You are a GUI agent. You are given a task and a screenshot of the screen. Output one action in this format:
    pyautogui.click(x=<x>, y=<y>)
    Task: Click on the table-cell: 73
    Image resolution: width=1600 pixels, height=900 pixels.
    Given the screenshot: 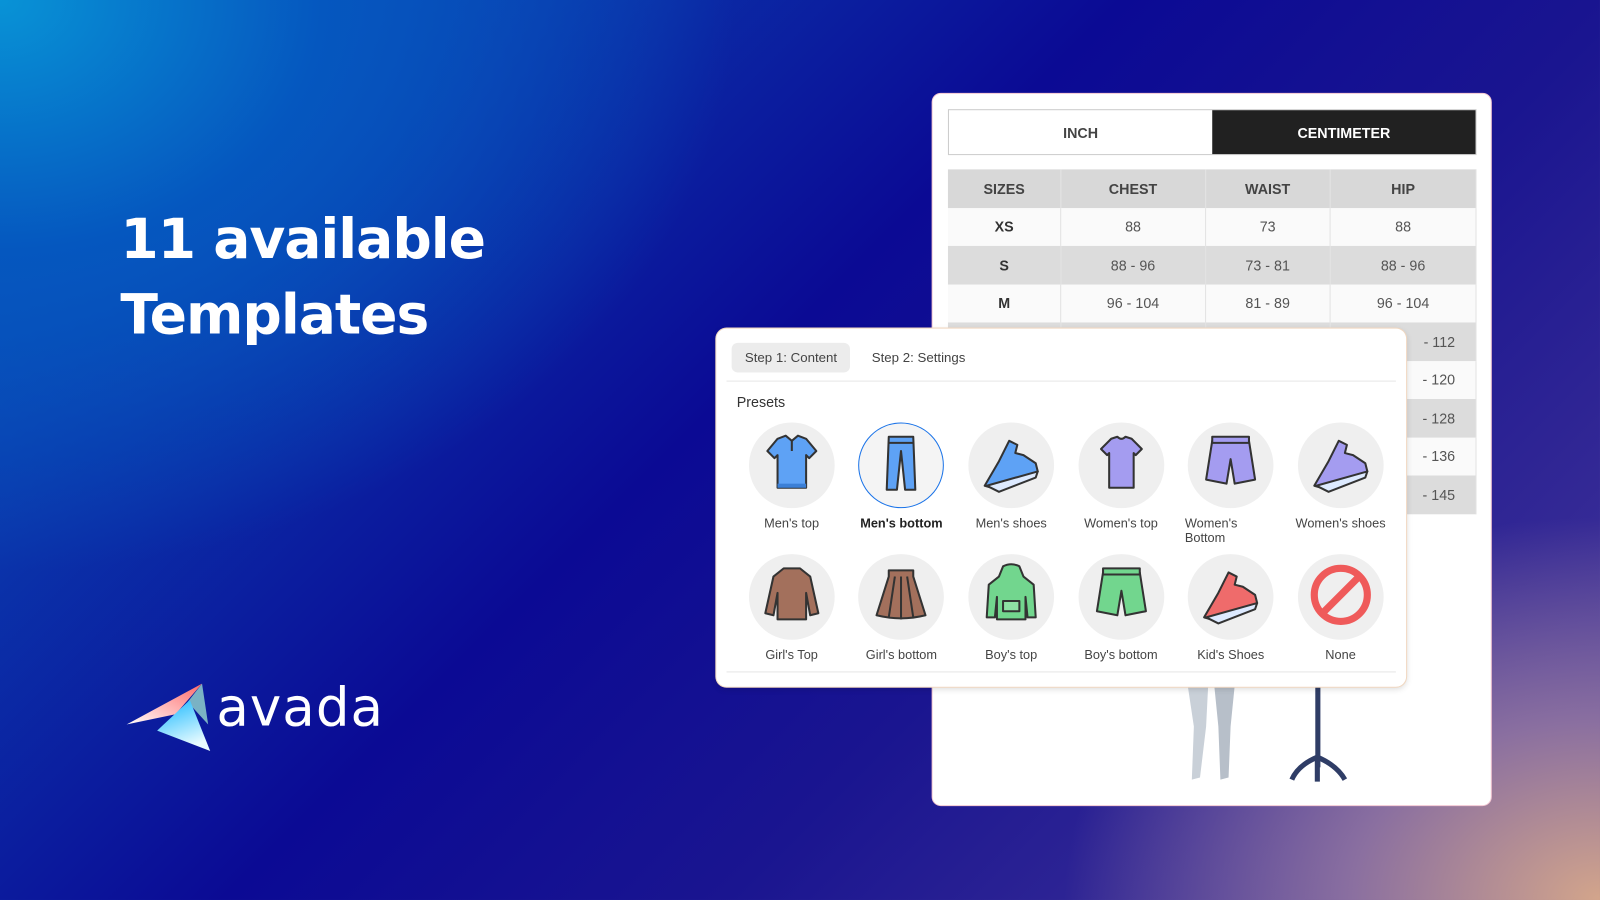 What is the action you would take?
    pyautogui.click(x=1268, y=226)
    